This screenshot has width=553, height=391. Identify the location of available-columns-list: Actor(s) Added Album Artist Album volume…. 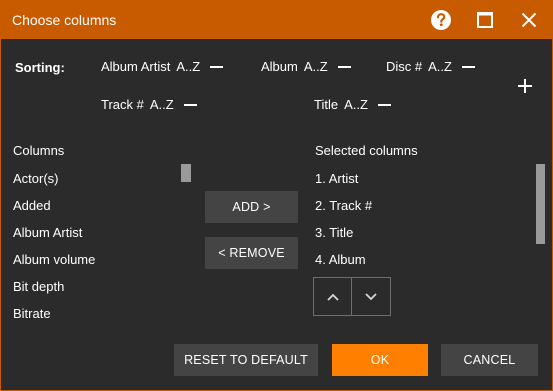
(100, 241).